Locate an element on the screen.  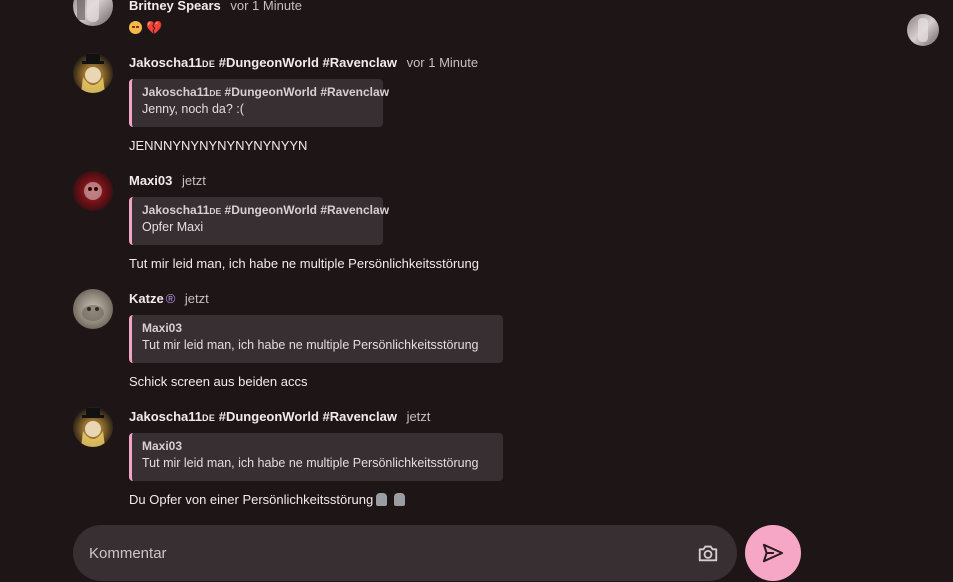
comment-header: Maxi03 jetzt is located at coordinates (167, 180).